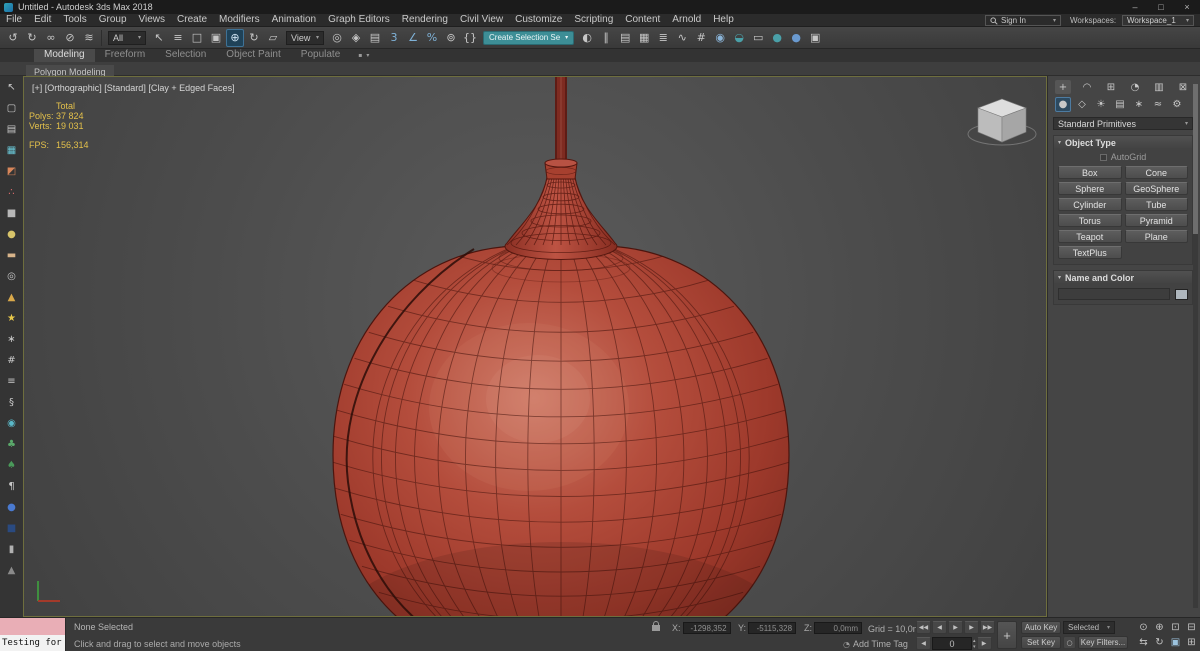  Describe the element at coordinates (32, 643) in the screenshot. I see `listener-pane: Testing for i` at that location.